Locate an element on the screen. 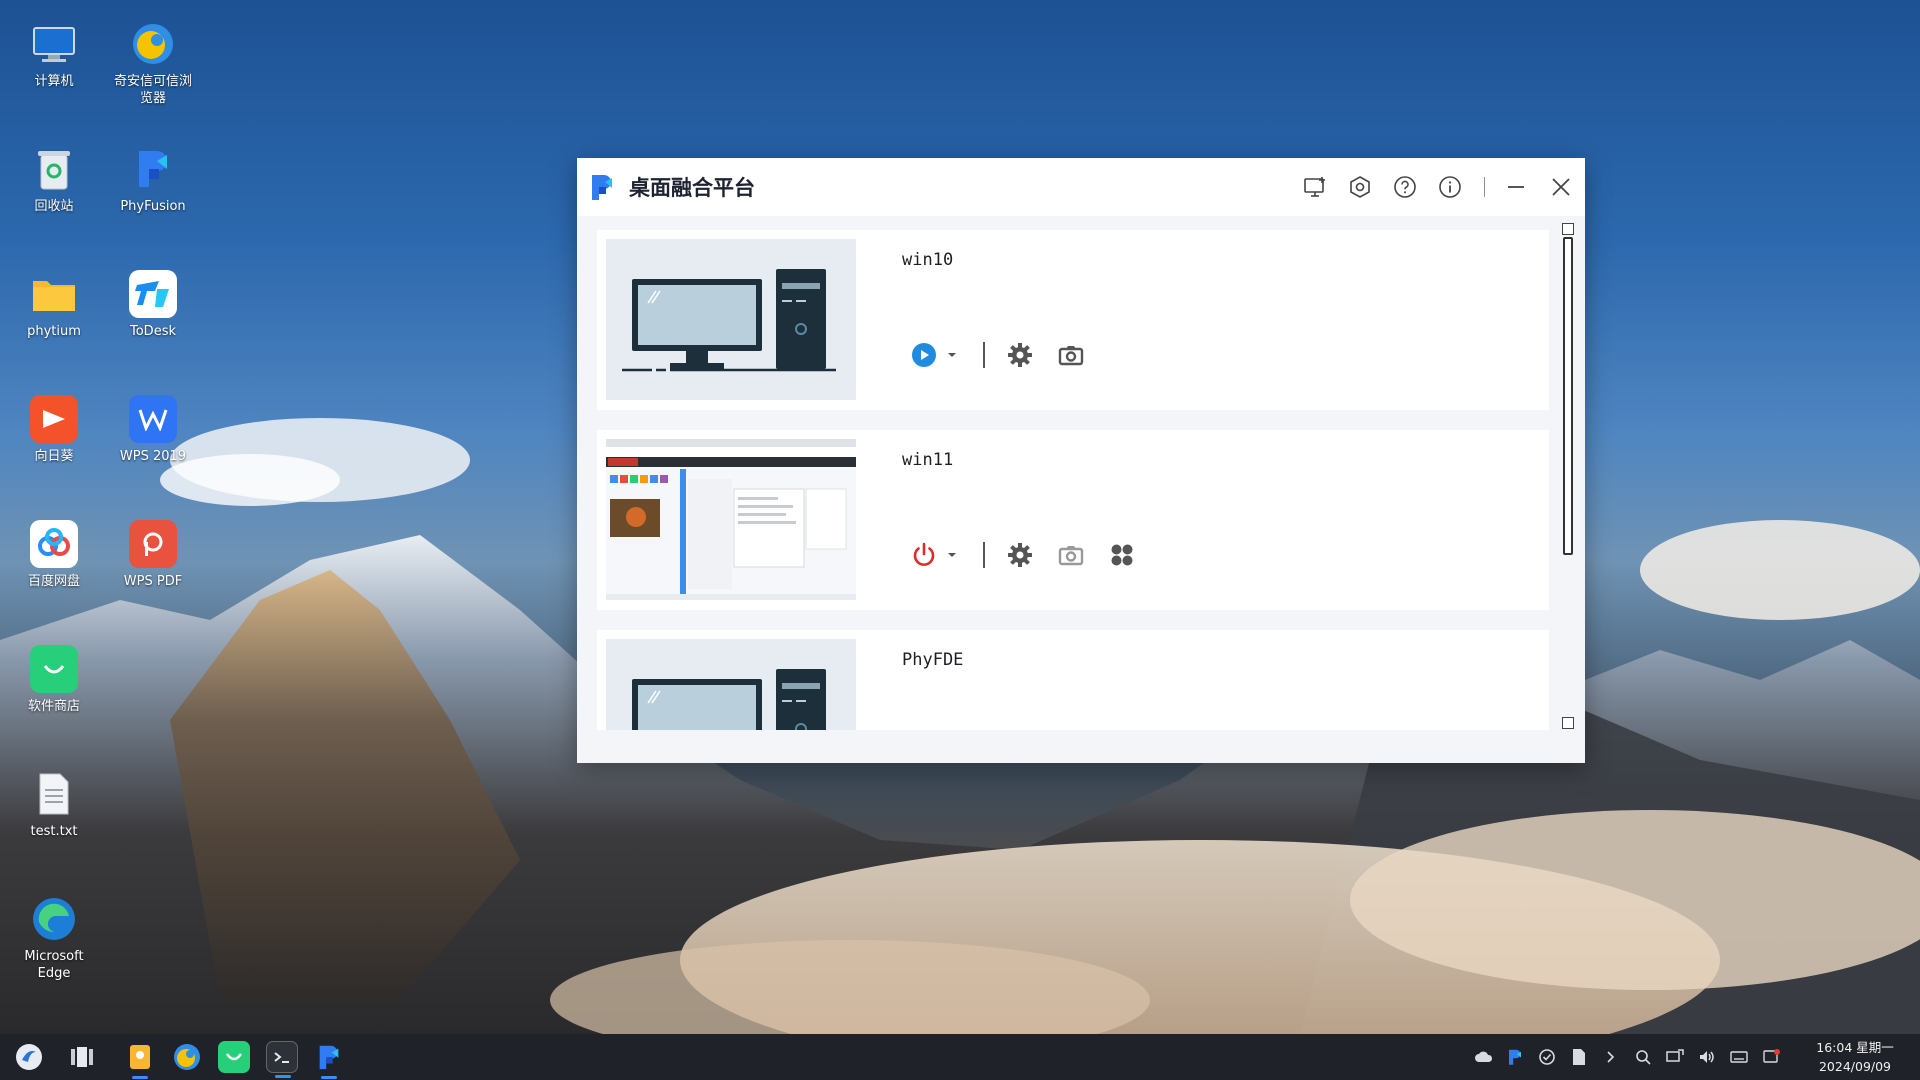 This screenshot has height=1080, width=1920. task-view-button is located at coordinates (82, 1057).